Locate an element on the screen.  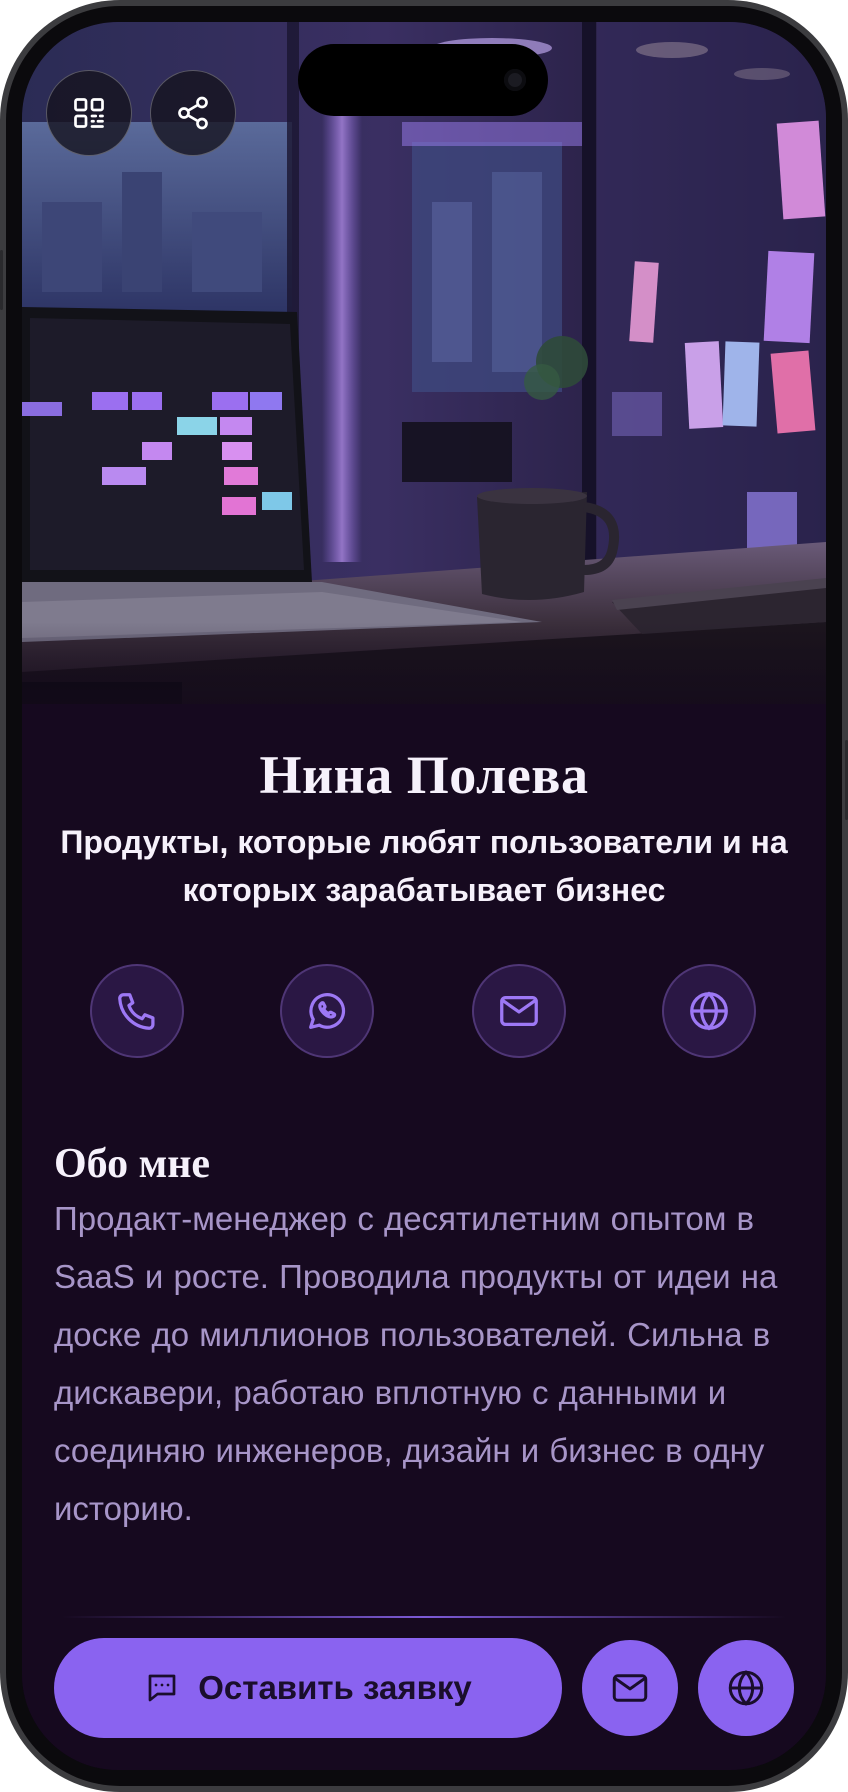
chat-icon is located at coordinates (162, 1688).